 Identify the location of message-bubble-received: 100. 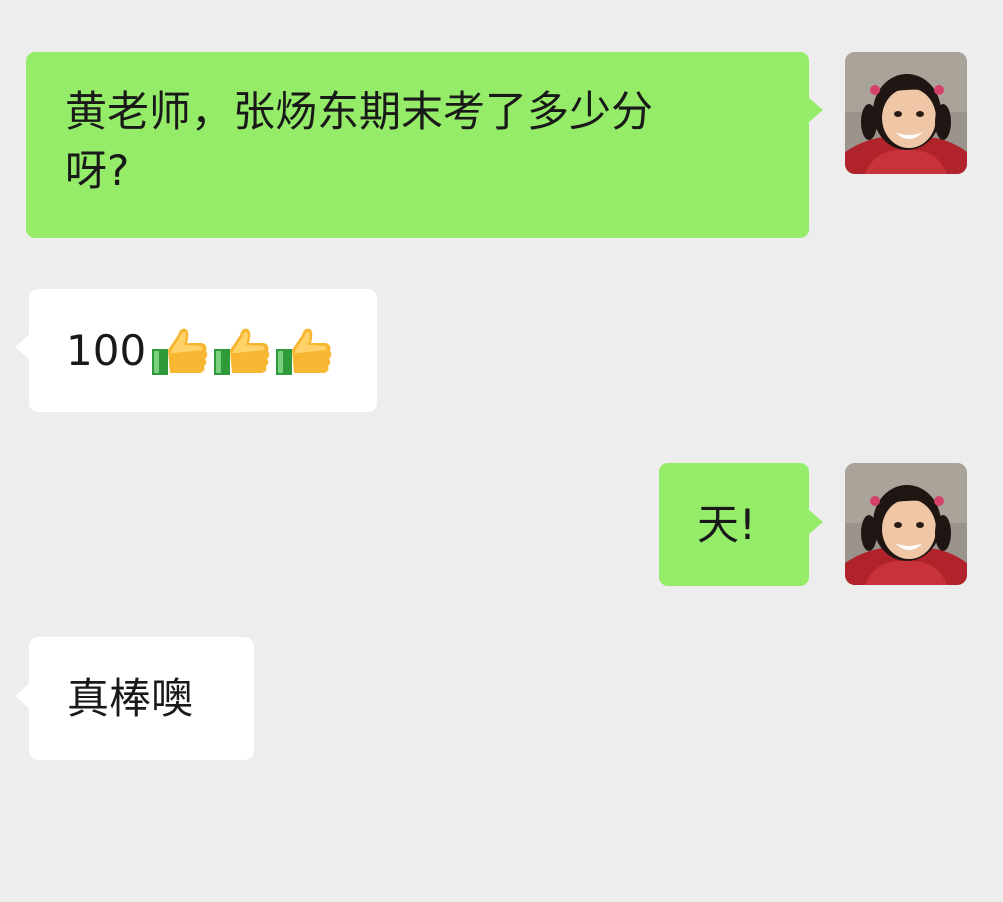
(203, 350).